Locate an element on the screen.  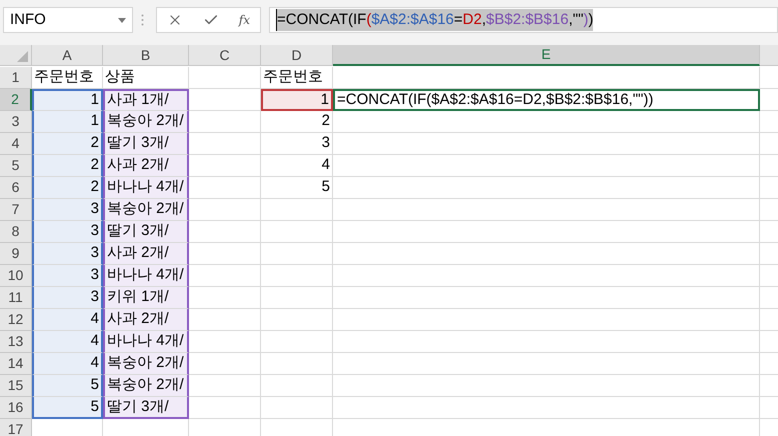
row-header: 16 is located at coordinates (16, 408).